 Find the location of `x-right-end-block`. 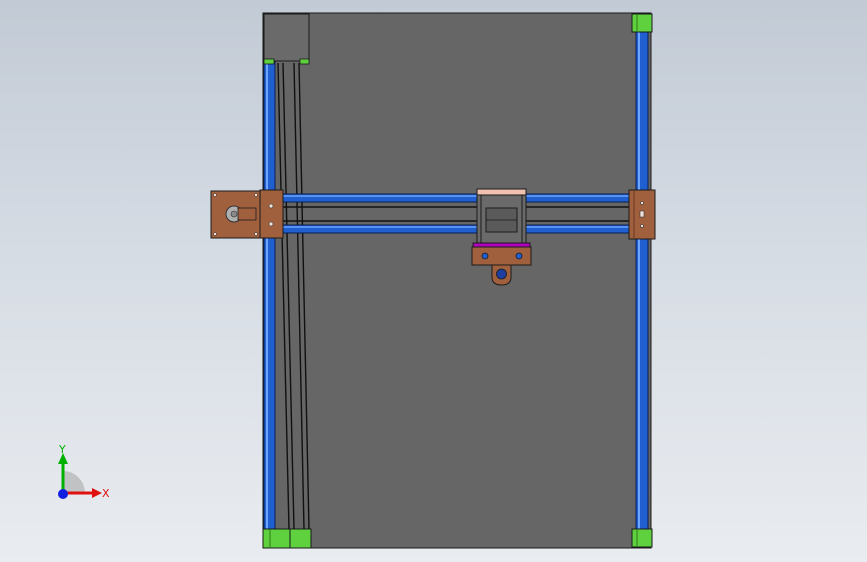

x-right-end-block is located at coordinates (642, 214).